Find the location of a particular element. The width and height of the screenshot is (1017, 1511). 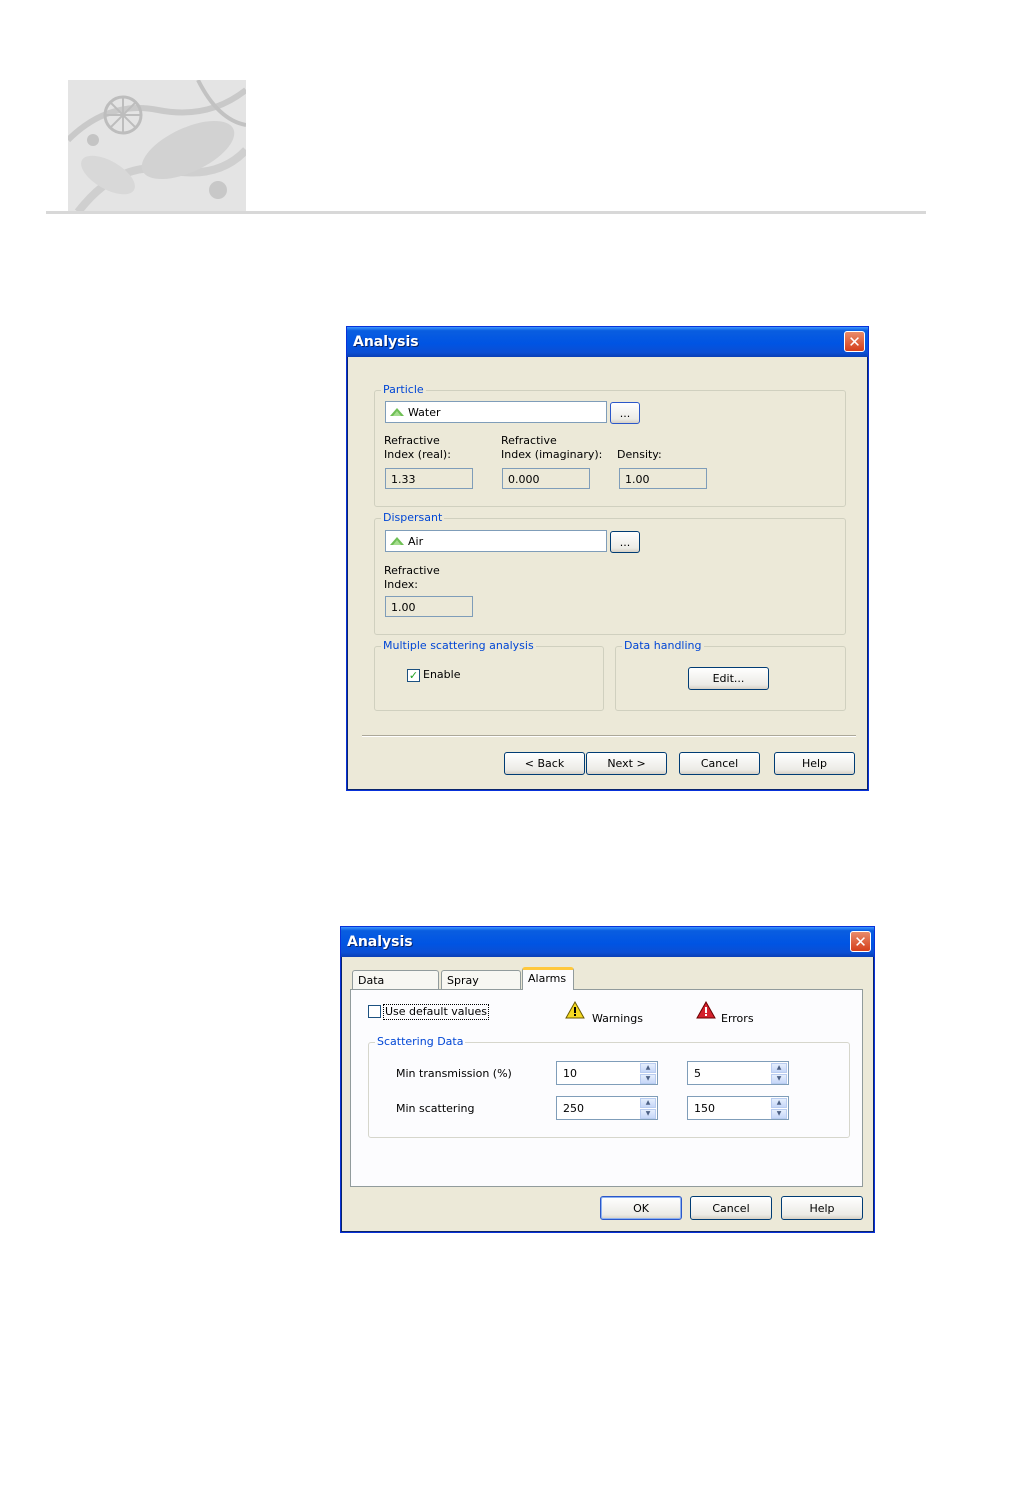

min-transmission-label: Min transmission (%) is located at coordinates (454, 1073).